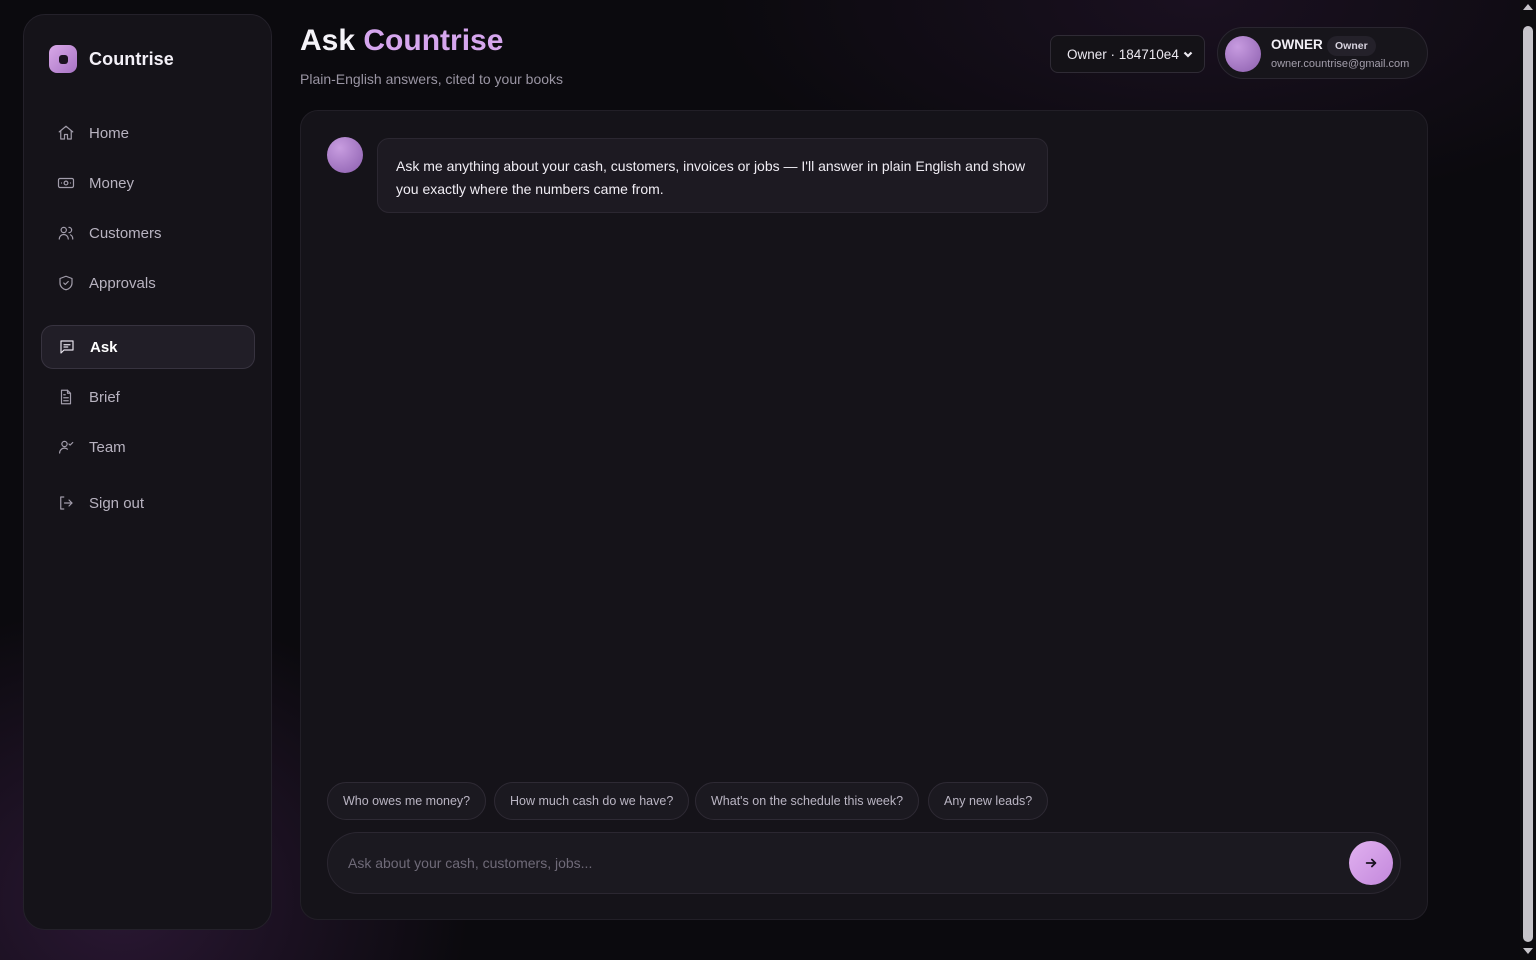 This screenshot has height=960, width=1536. I want to click on sidebar-item-customers: Customers, so click(148, 233).